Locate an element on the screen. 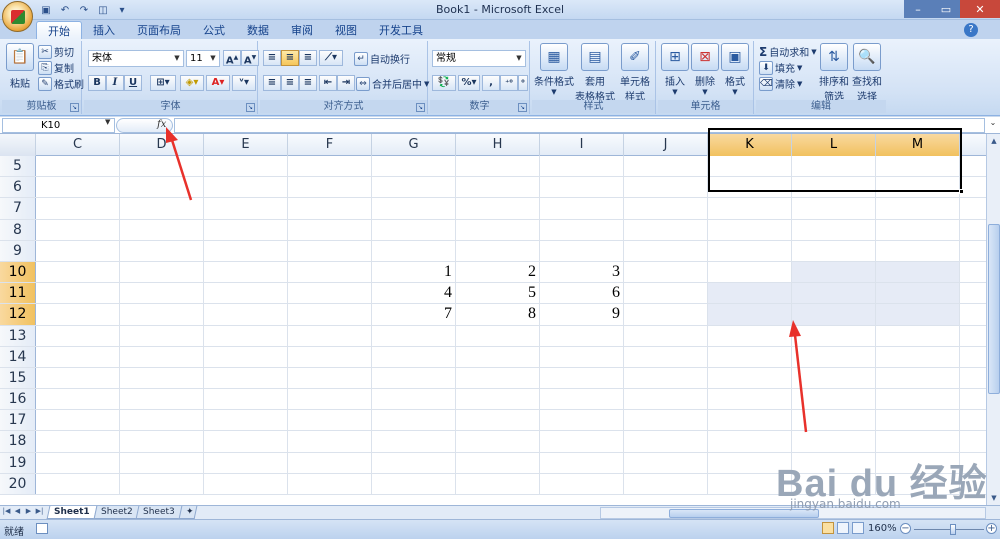 The height and width of the screenshot is (539, 1000). cell-h13 is located at coordinates (498, 335).